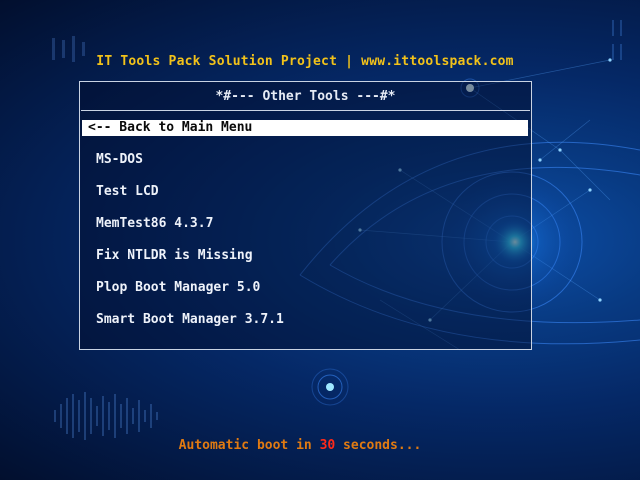 The height and width of the screenshot is (480, 640). What do you see at coordinates (305, 256) in the screenshot?
I see `menu-item-fix-ntldr: Fix NTLDR is Missing` at bounding box center [305, 256].